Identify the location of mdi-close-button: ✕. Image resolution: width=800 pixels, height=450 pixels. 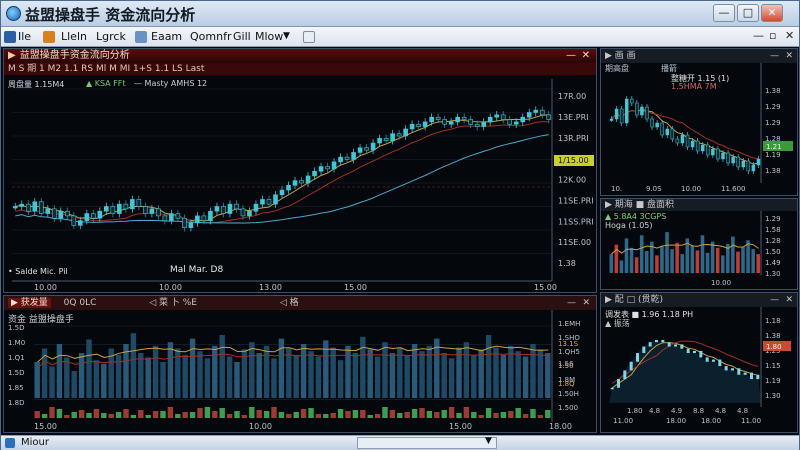
(789, 35).